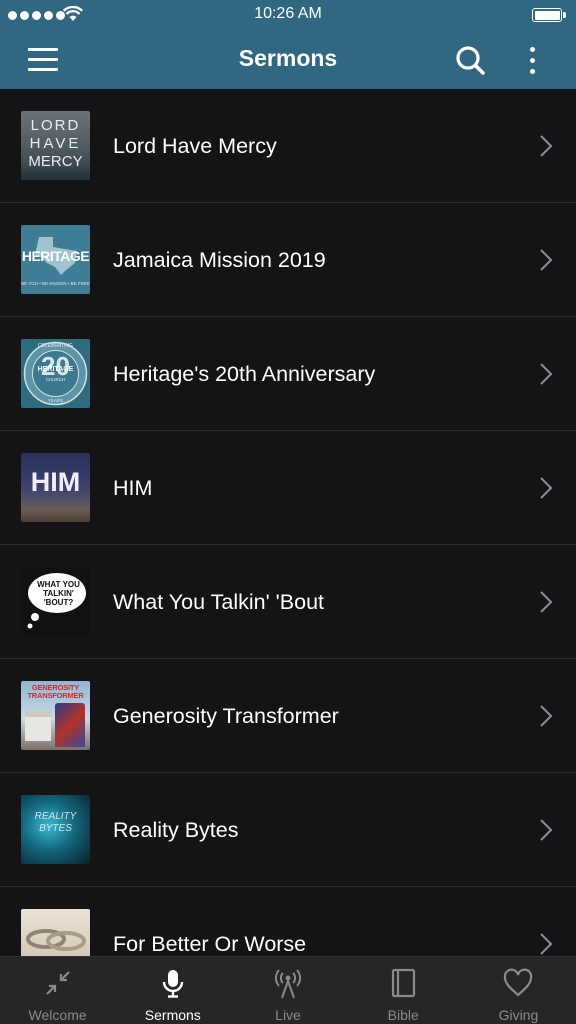 The height and width of the screenshot is (1024, 576). I want to click on sermon-thumbnail, so click(55, 932).